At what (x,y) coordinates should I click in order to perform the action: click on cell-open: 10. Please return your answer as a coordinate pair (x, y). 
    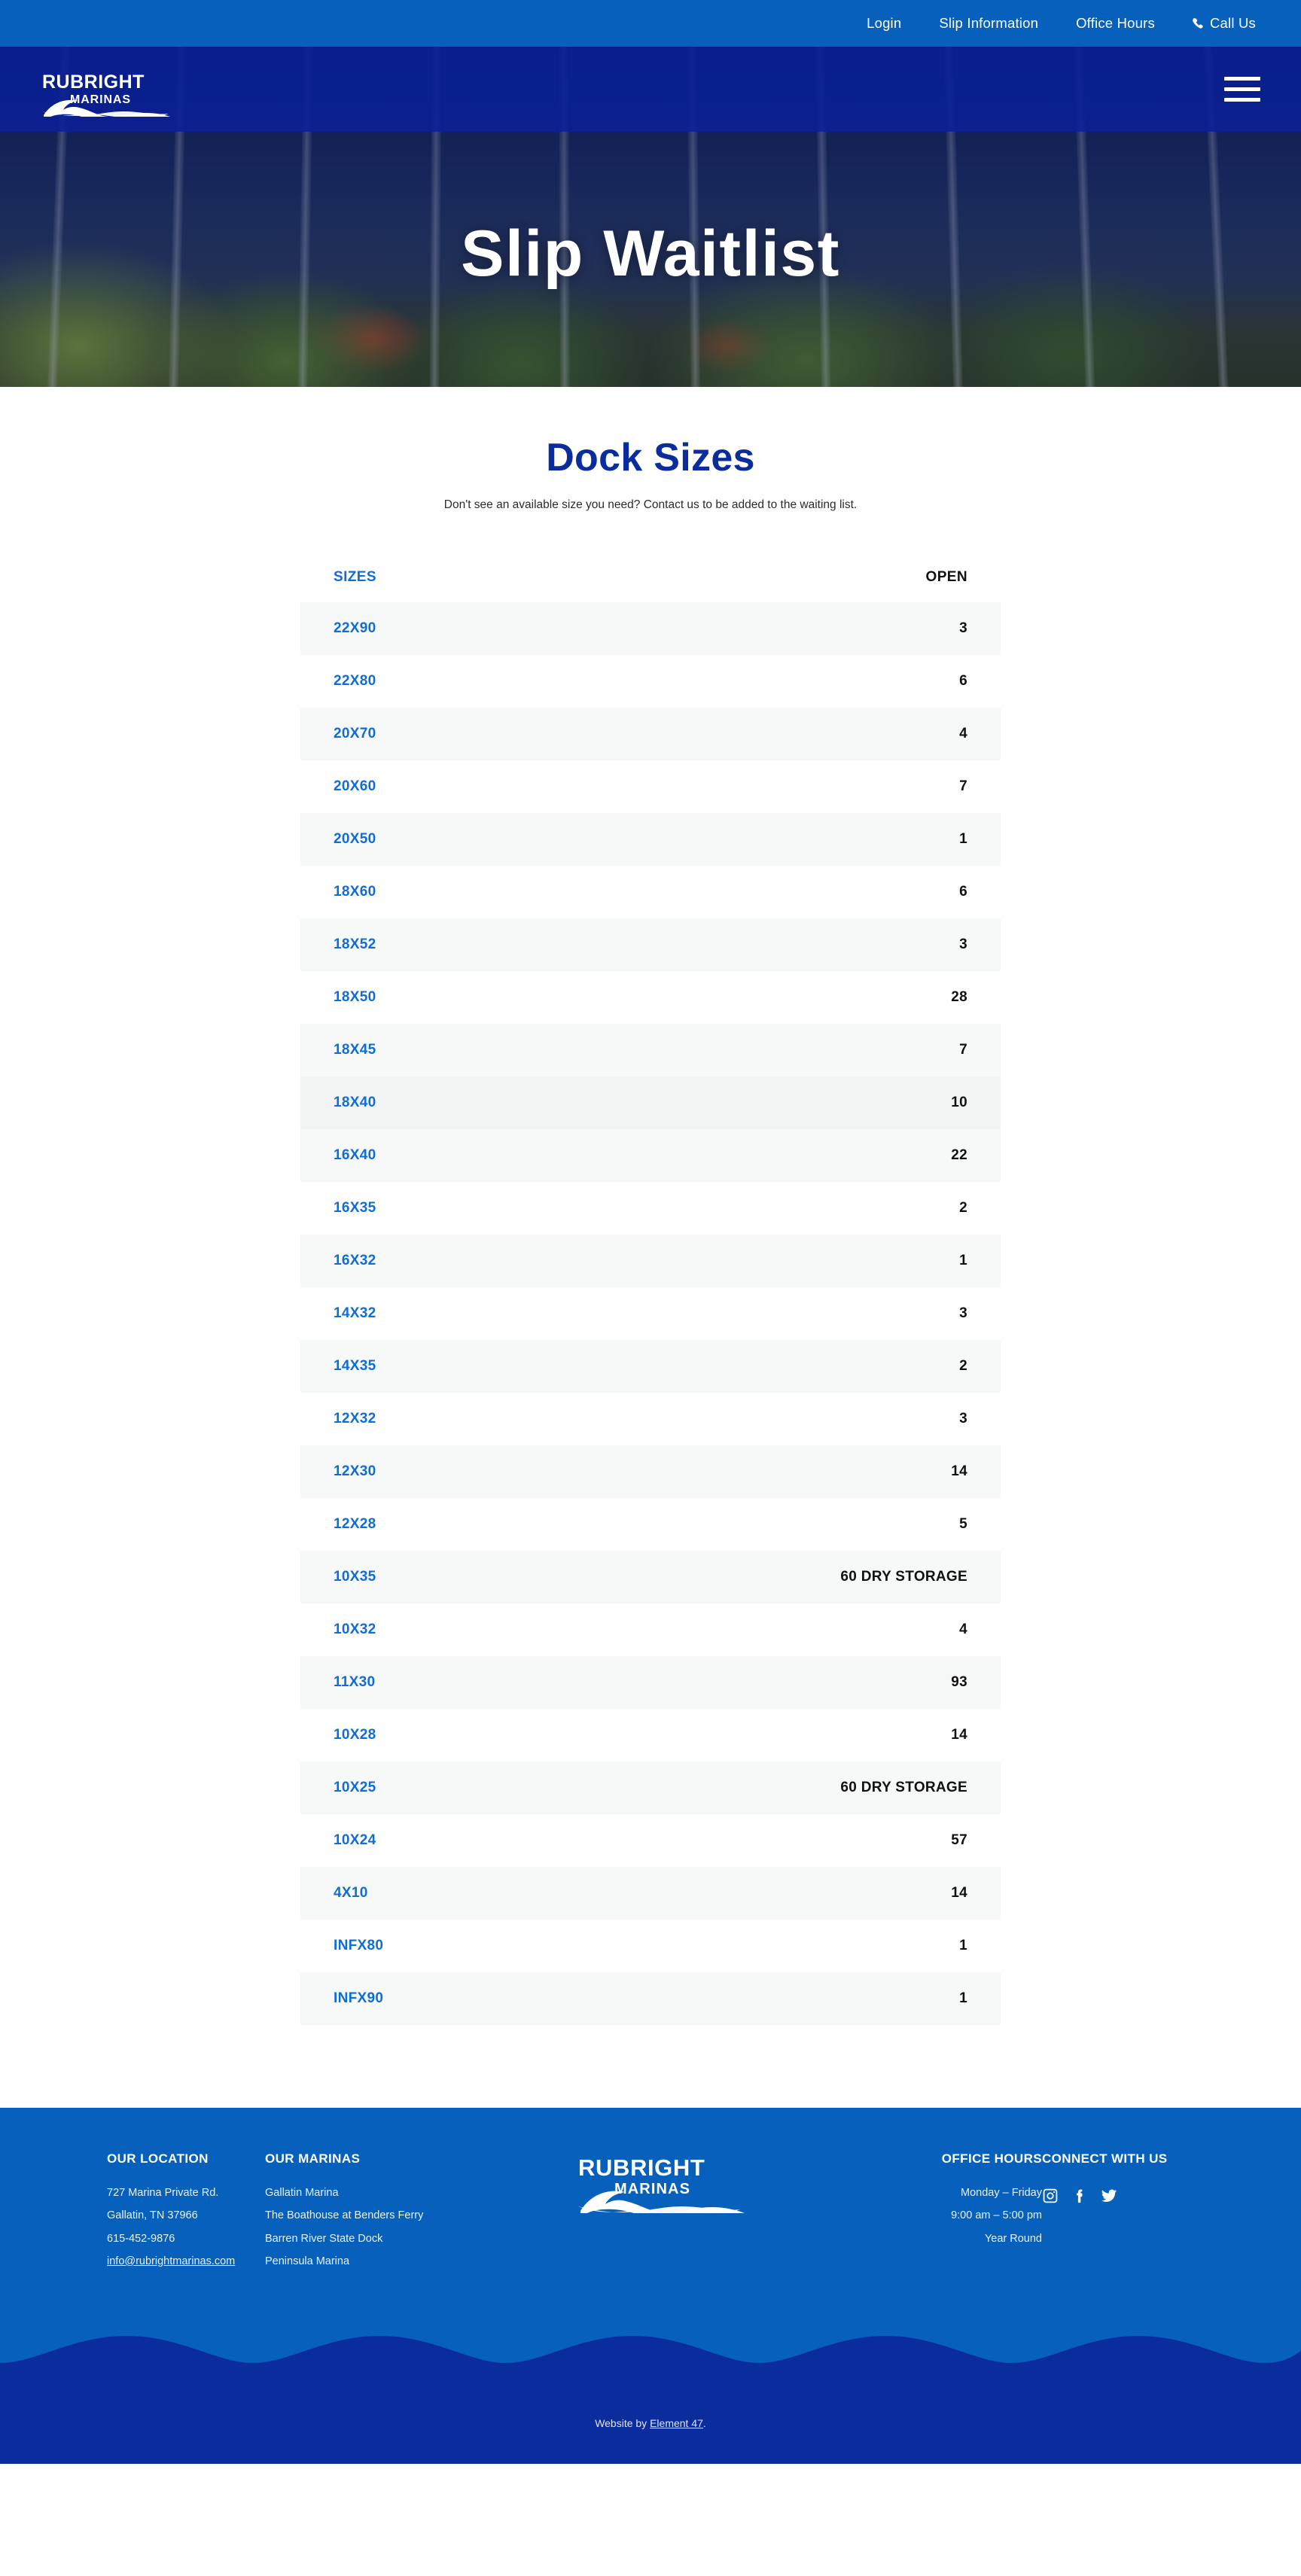
    Looking at the image, I should click on (825, 1103).